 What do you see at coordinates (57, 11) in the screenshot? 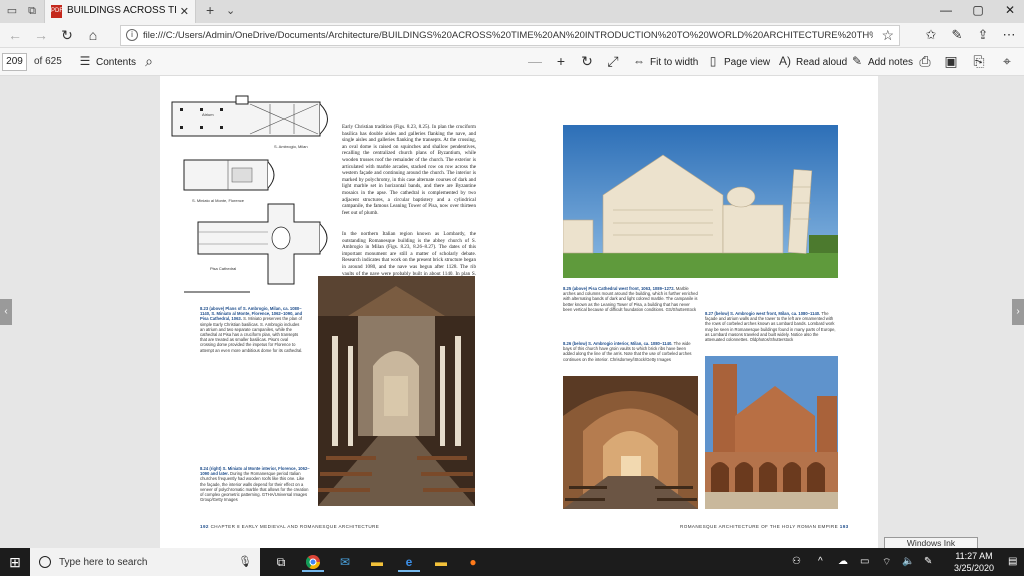
I see `pdf-file-icon: PDF` at bounding box center [57, 11].